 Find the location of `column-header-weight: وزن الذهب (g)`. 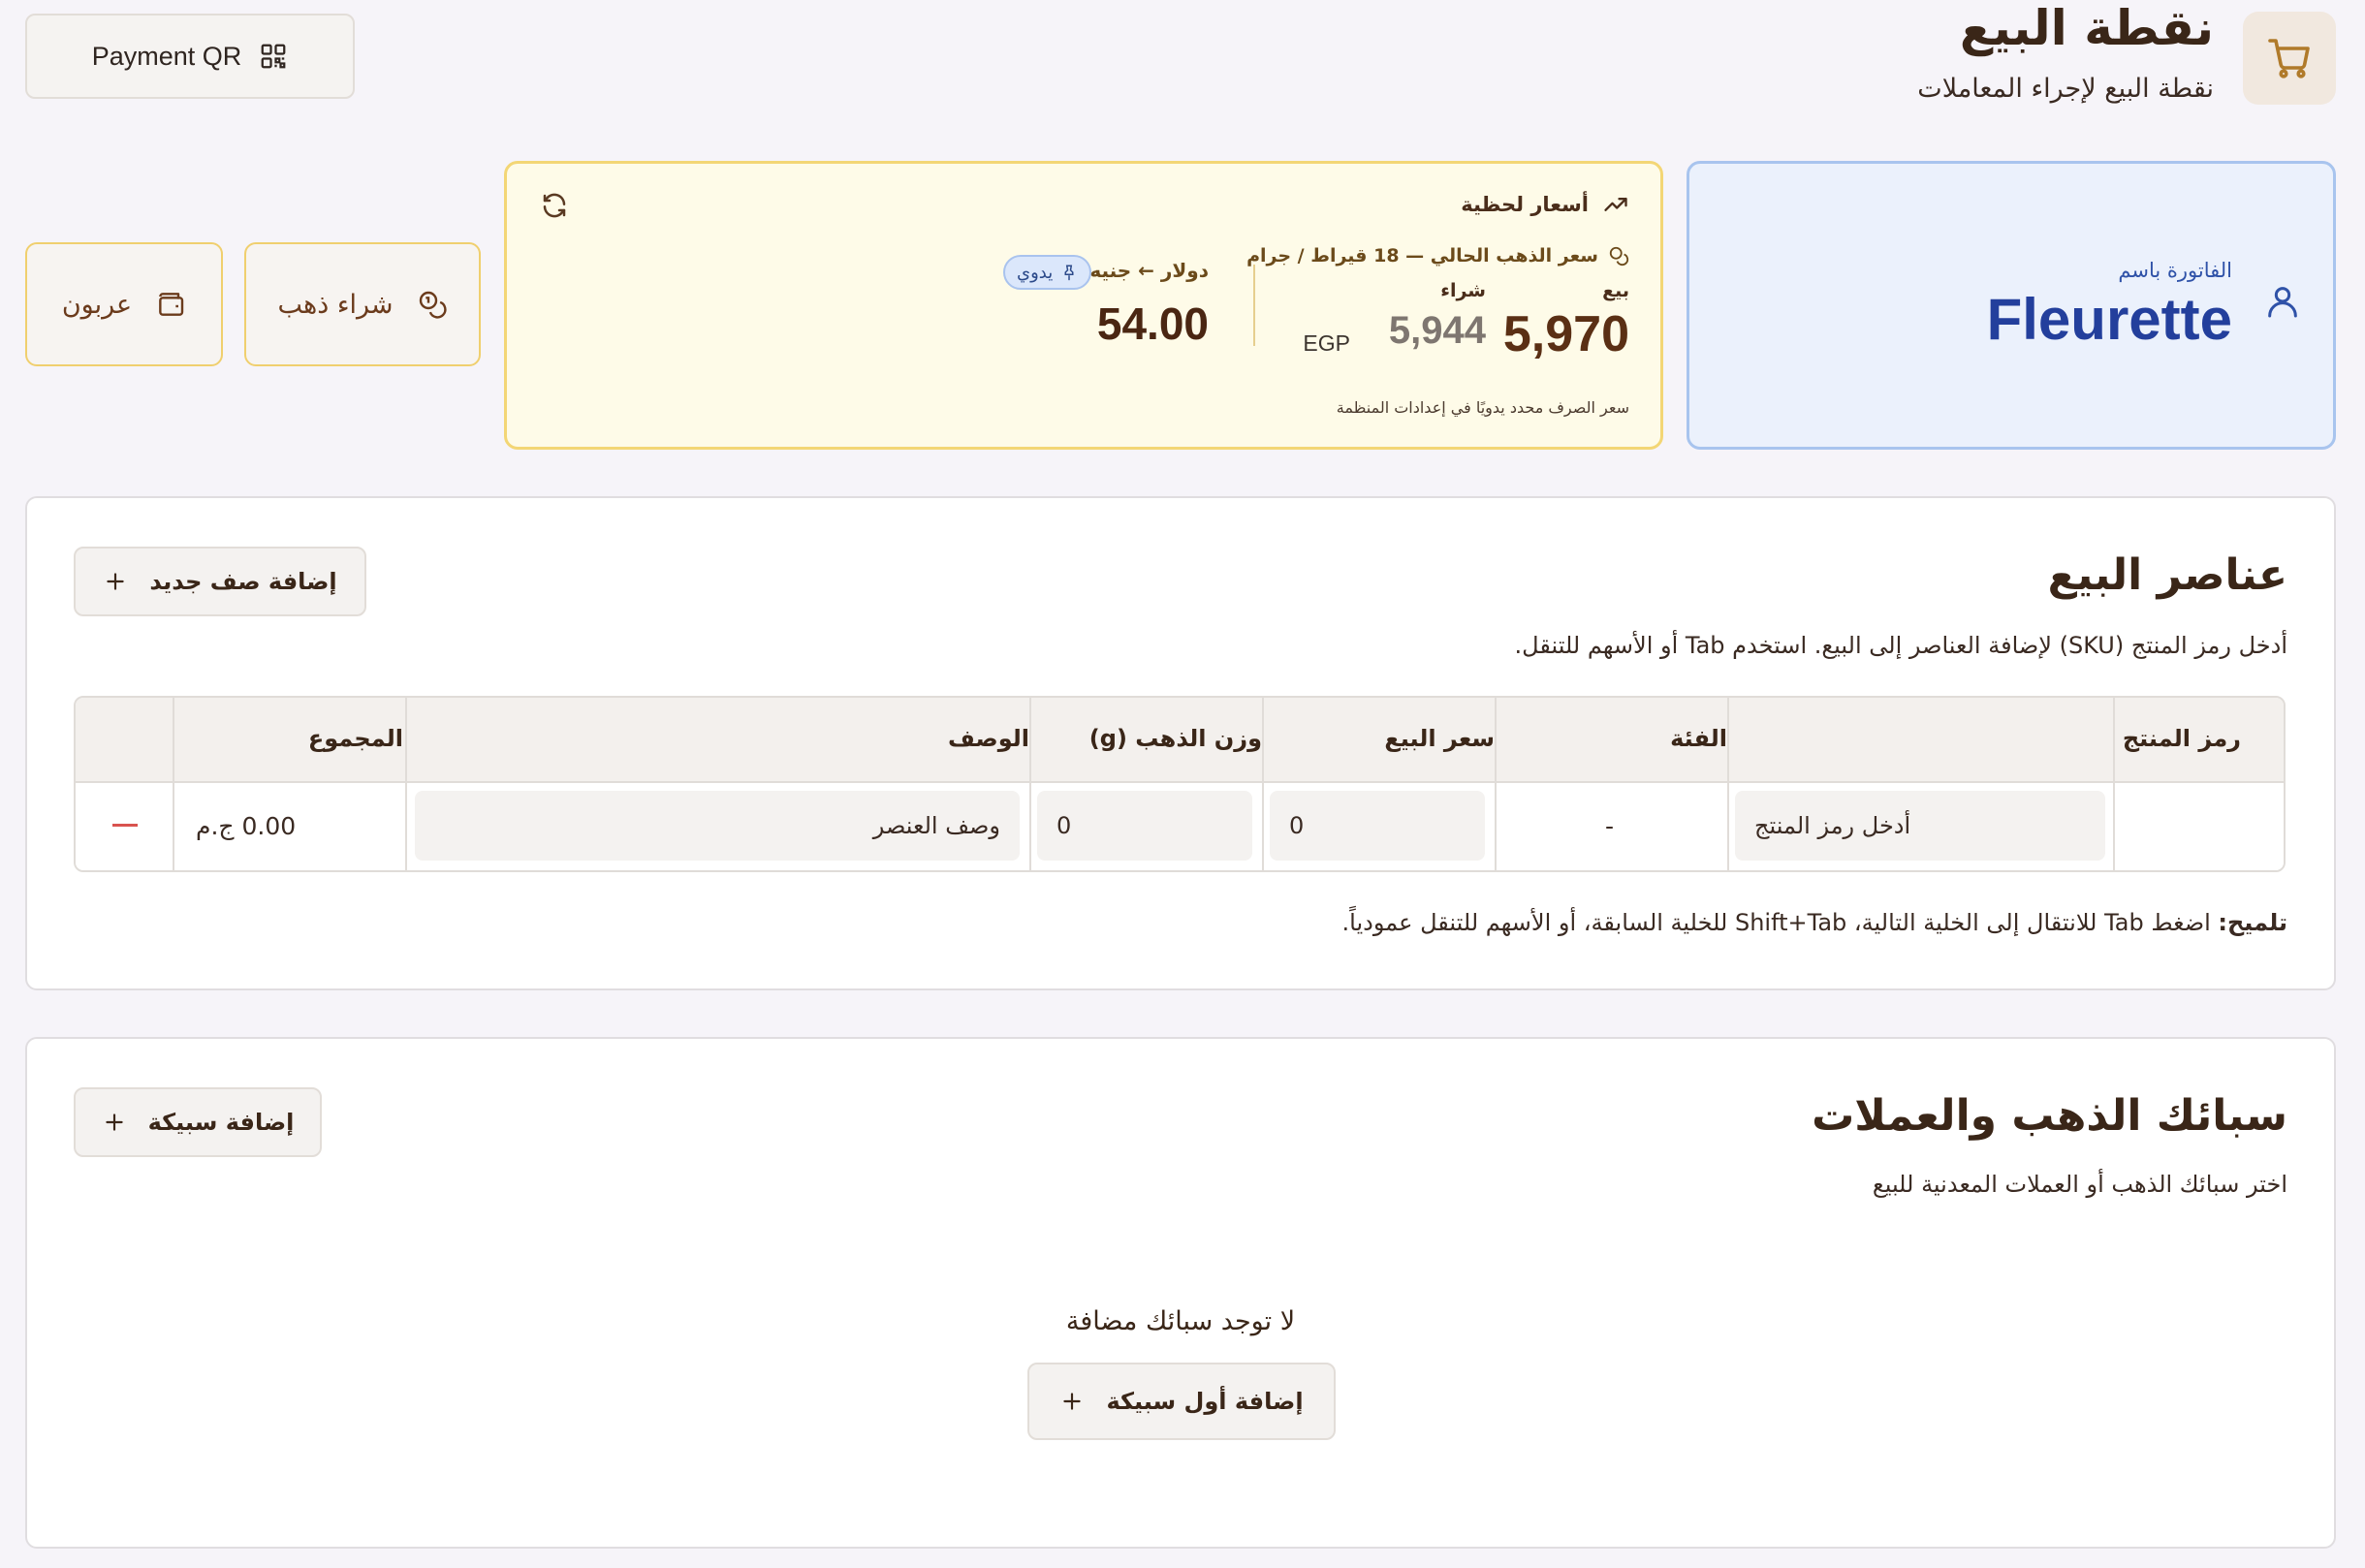

column-header-weight: وزن الذهب (g) is located at coordinates (1175, 739).